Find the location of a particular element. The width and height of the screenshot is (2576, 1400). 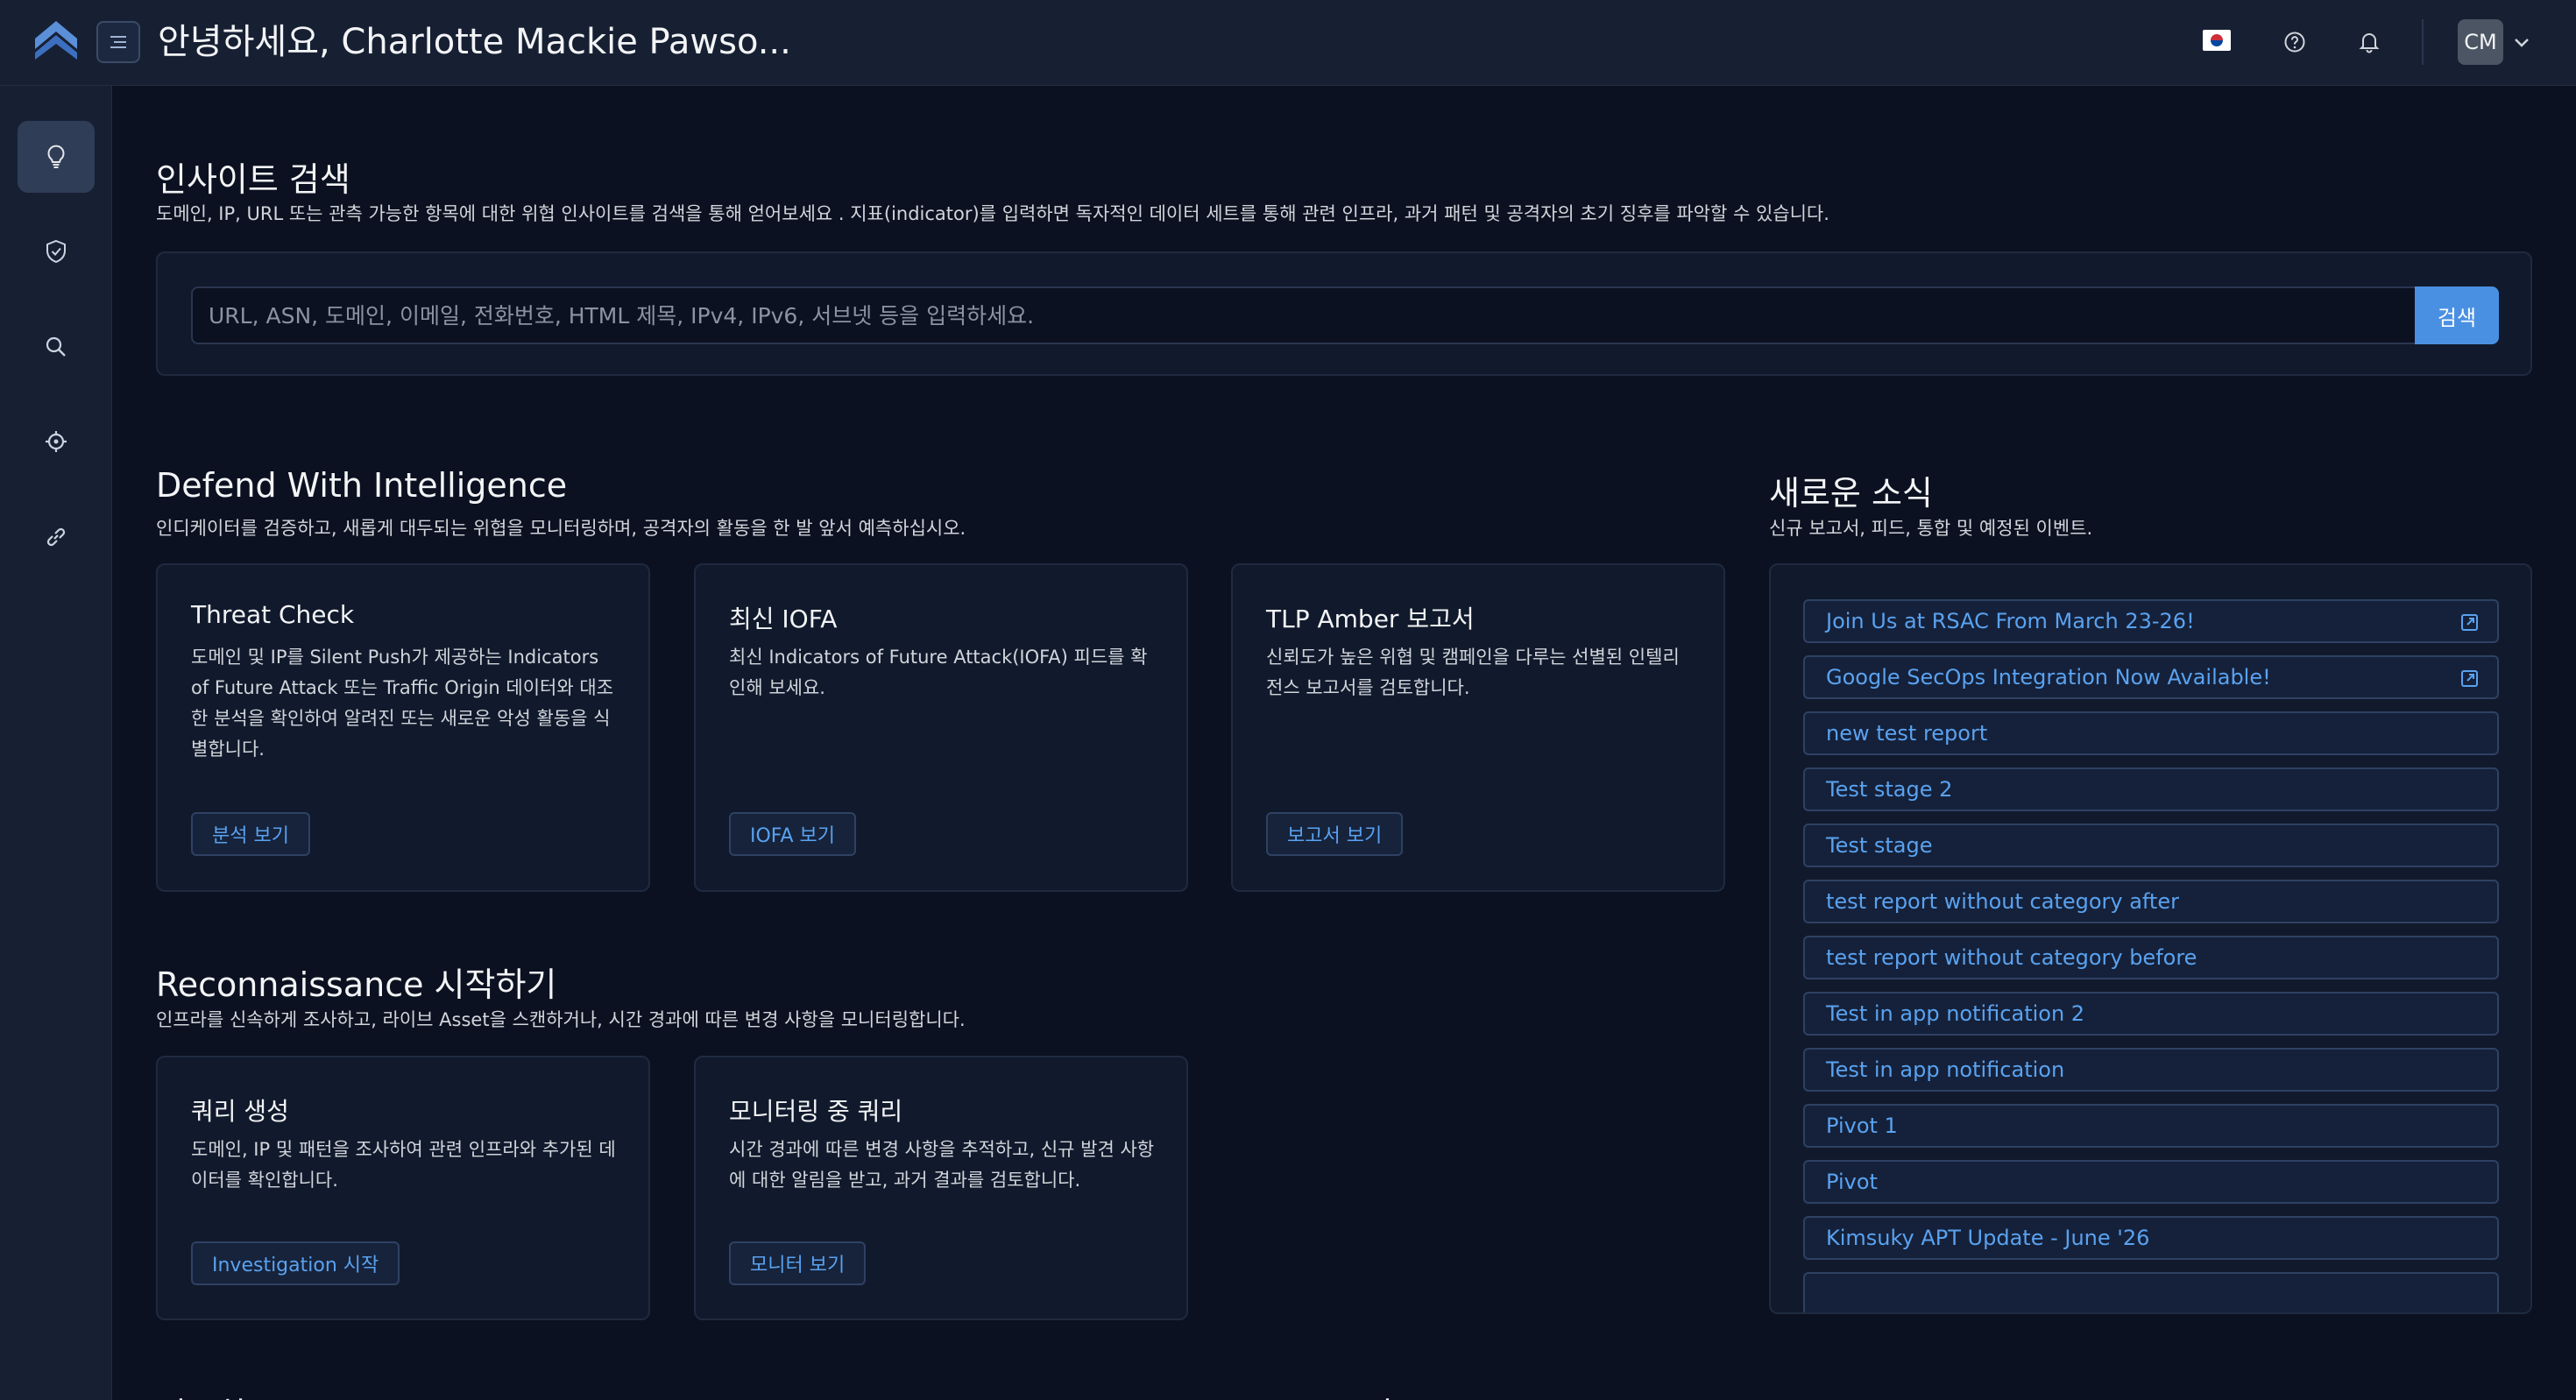

insight-search-title: 인사이트 검색 is located at coordinates (253, 179).